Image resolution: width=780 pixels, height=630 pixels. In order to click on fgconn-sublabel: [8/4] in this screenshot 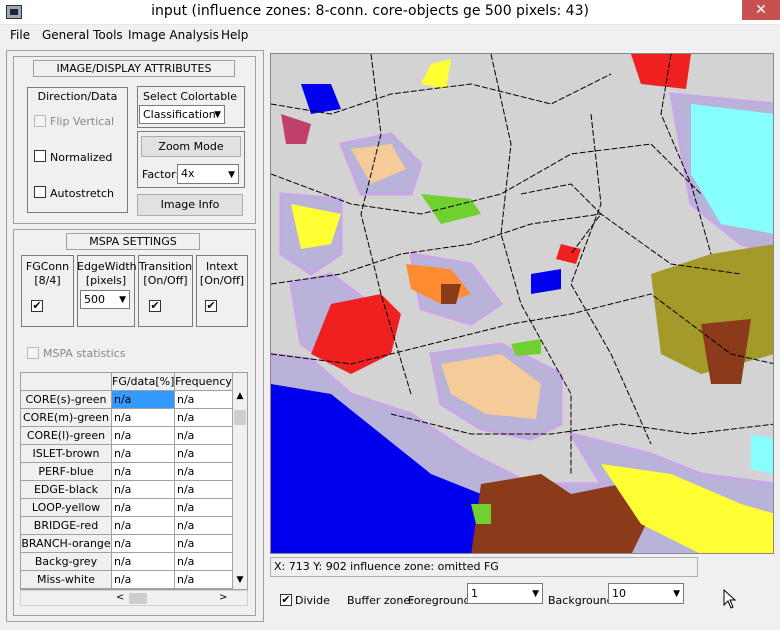, I will do `click(47, 280)`.